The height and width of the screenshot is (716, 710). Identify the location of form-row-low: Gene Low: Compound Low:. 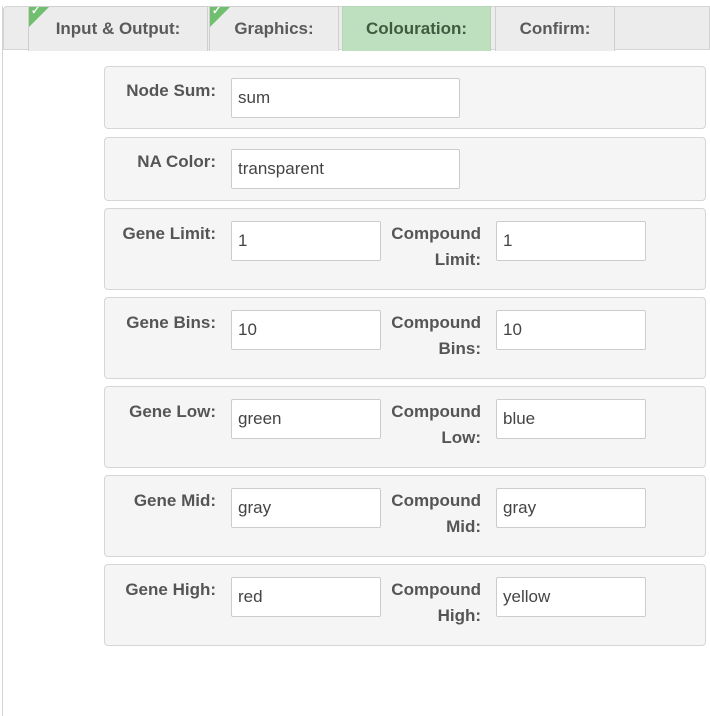
(405, 427).